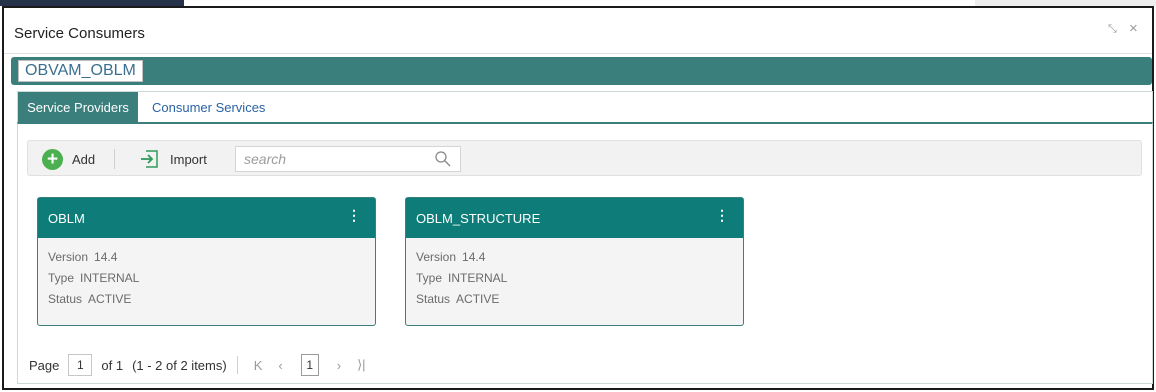  I want to click on first-page-icon: K, so click(258, 365).